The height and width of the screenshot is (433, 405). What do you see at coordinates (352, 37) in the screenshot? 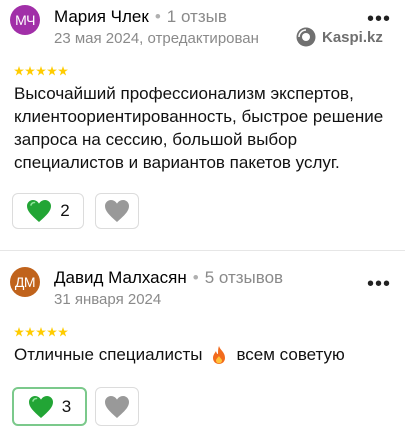
I see `source-name: Kaspi.kz` at bounding box center [352, 37].